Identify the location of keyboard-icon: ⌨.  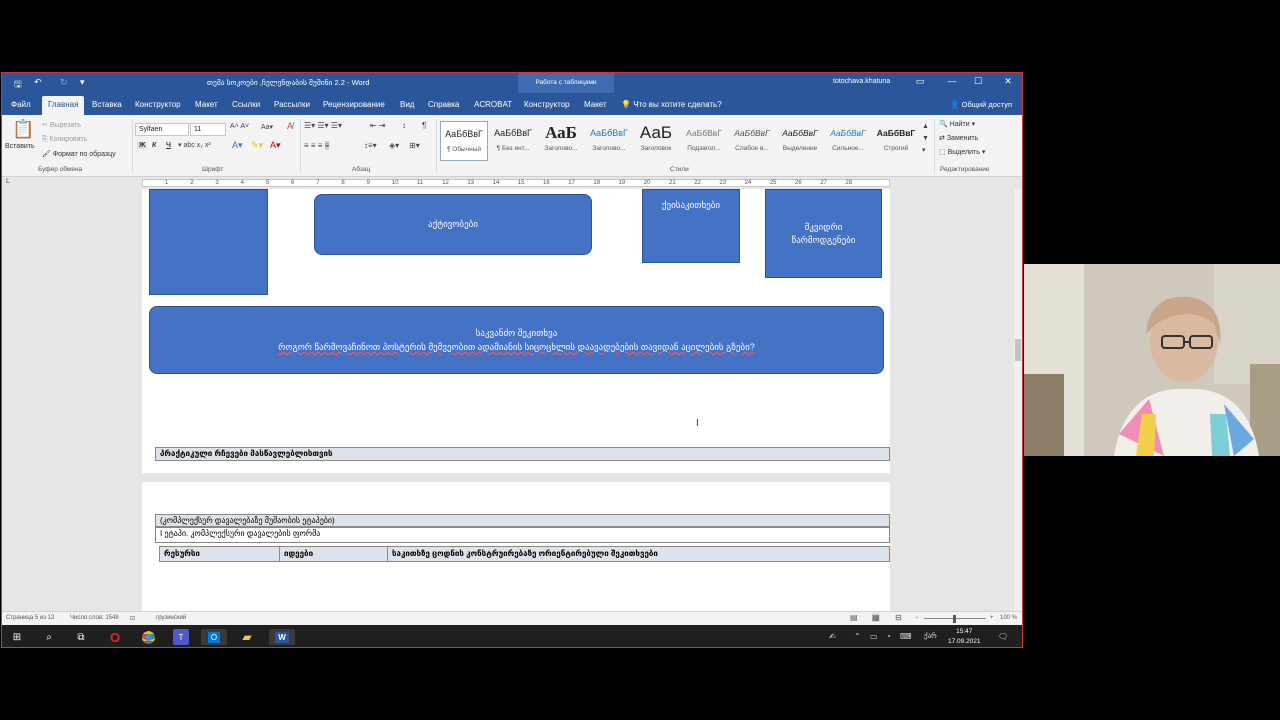
(906, 636).